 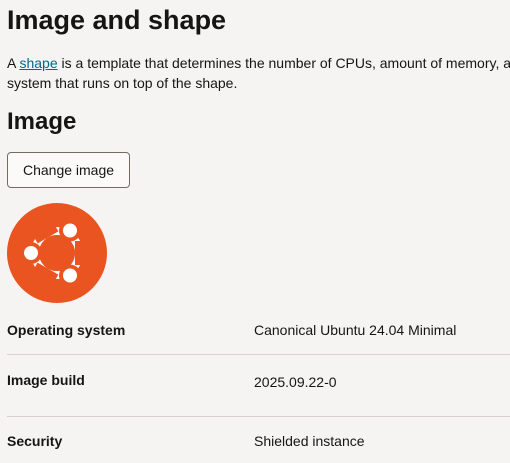 What do you see at coordinates (42, 121) in the screenshot?
I see `image-section-title: Image` at bounding box center [42, 121].